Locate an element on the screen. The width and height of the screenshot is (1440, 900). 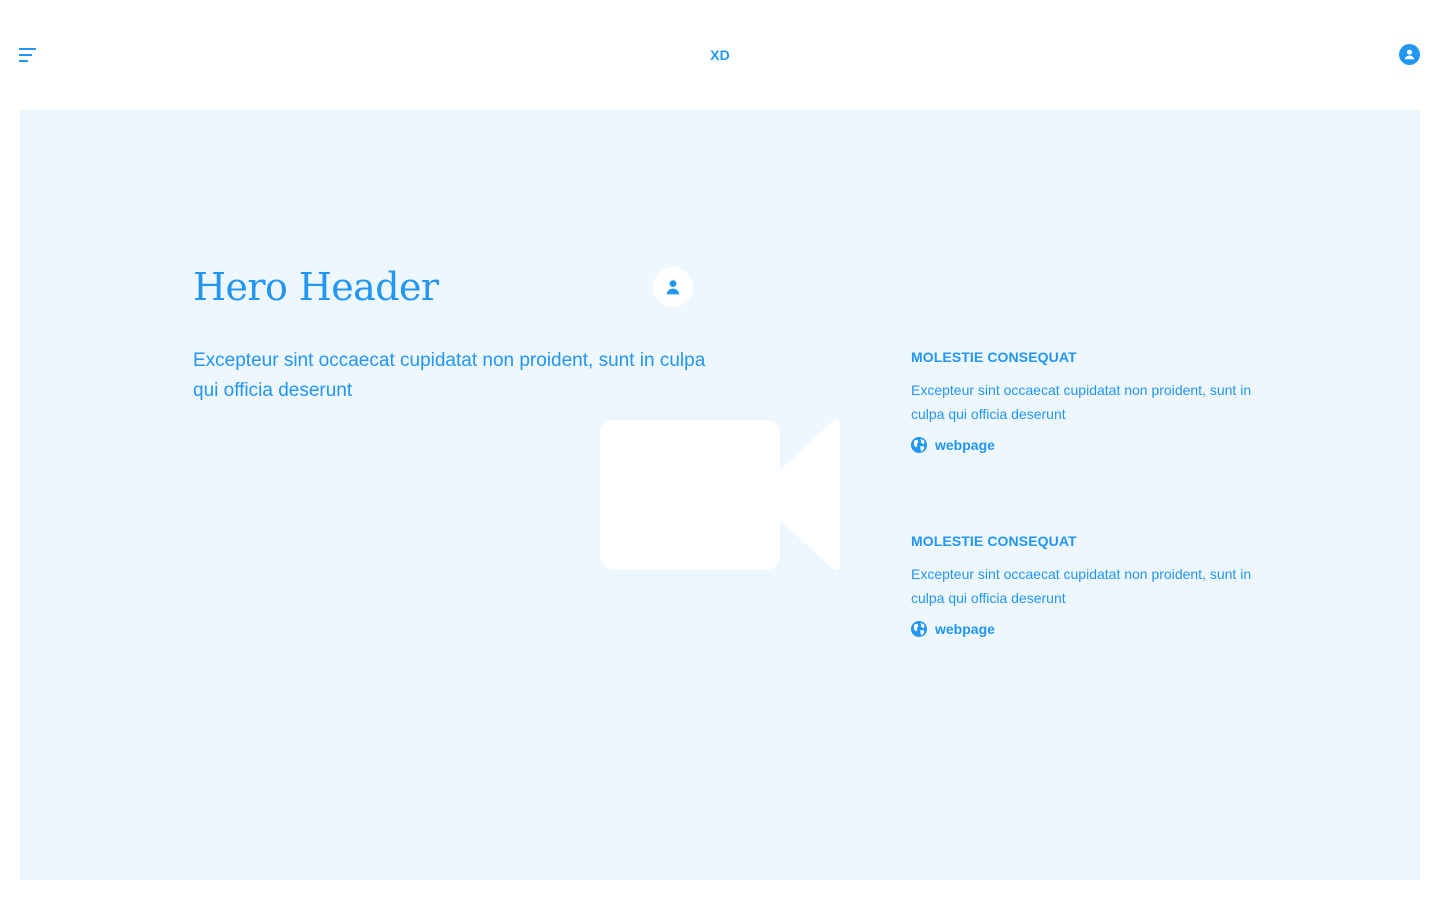
video-camera-icon is located at coordinates (720, 495).